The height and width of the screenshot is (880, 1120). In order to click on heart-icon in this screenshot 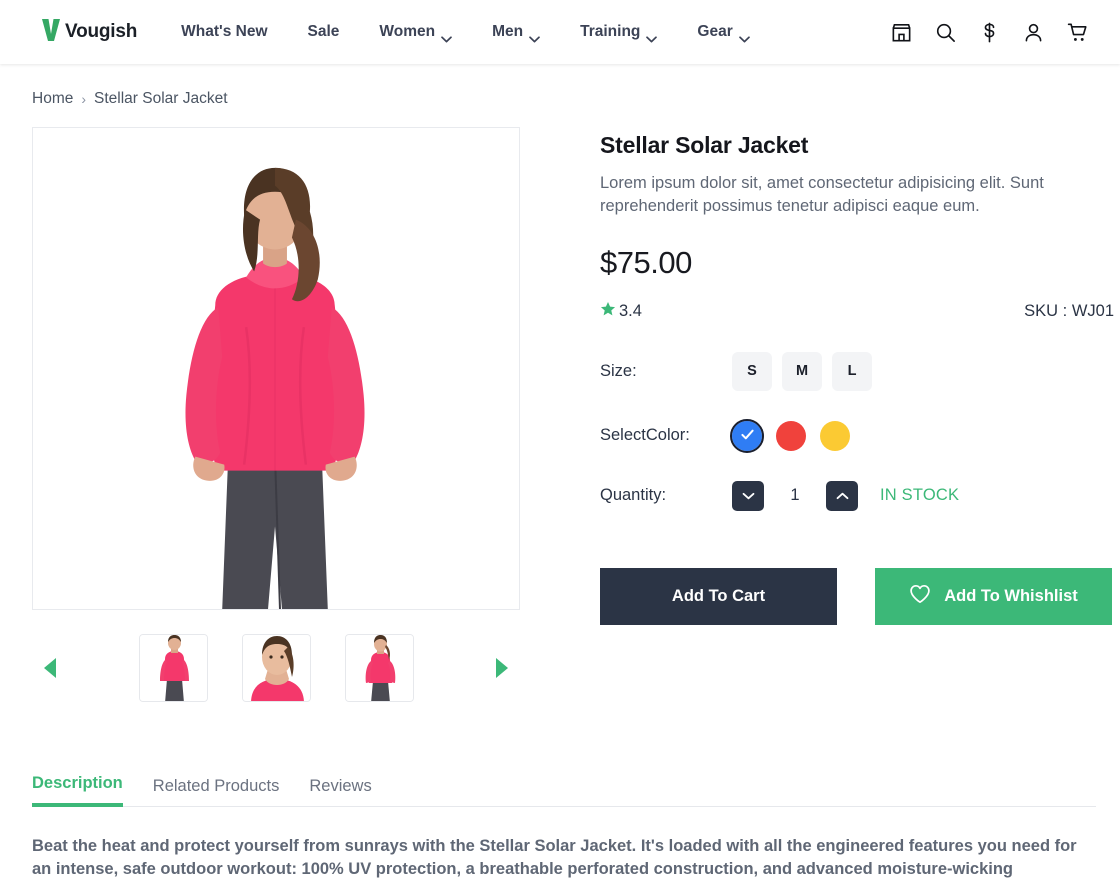, I will do `click(920, 596)`.